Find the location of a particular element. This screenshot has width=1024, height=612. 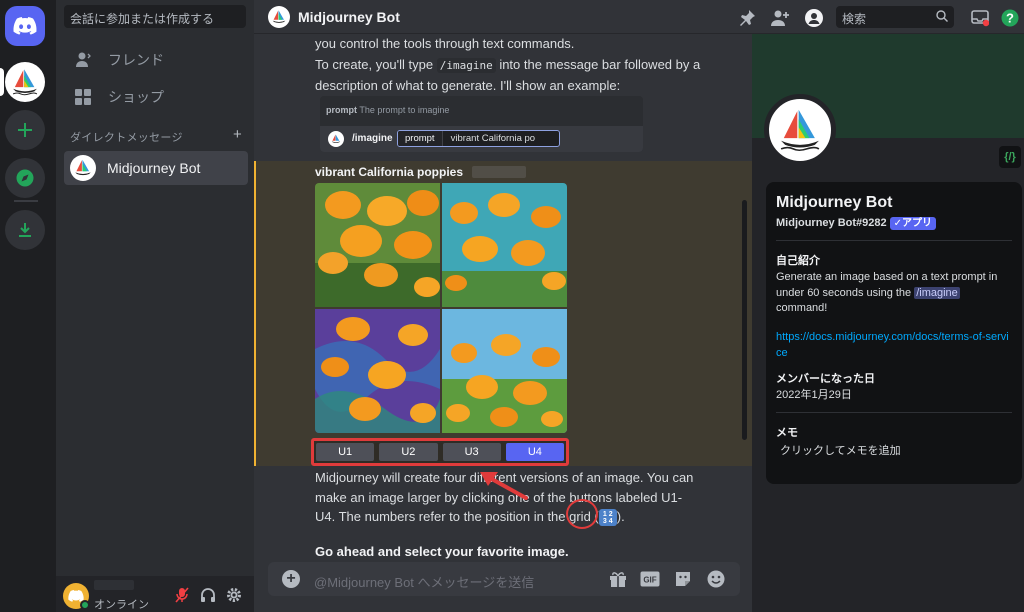

user-panel: オンライン is located at coordinates (155, 594).